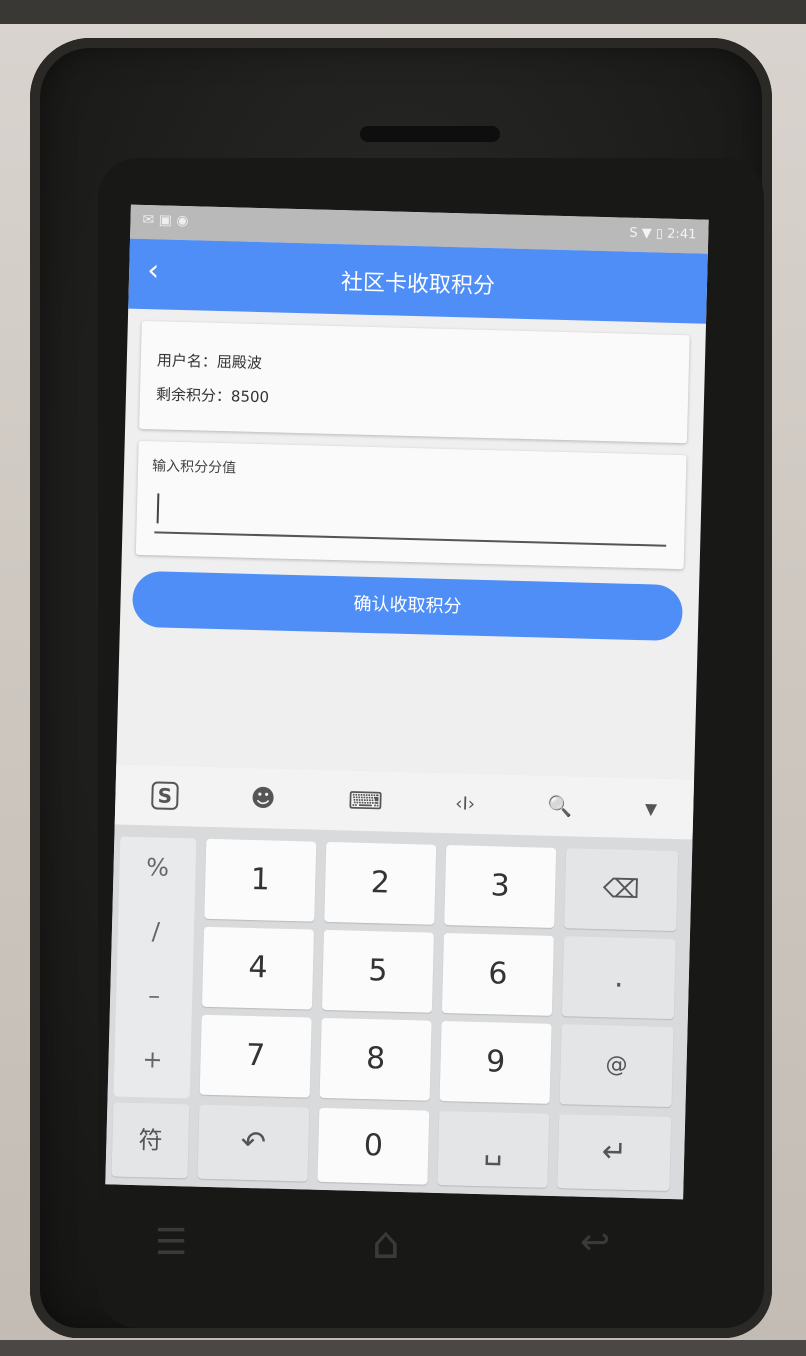 Image resolution: width=806 pixels, height=1356 pixels. I want to click on back-nav-icon: ↩, so click(595, 1242).